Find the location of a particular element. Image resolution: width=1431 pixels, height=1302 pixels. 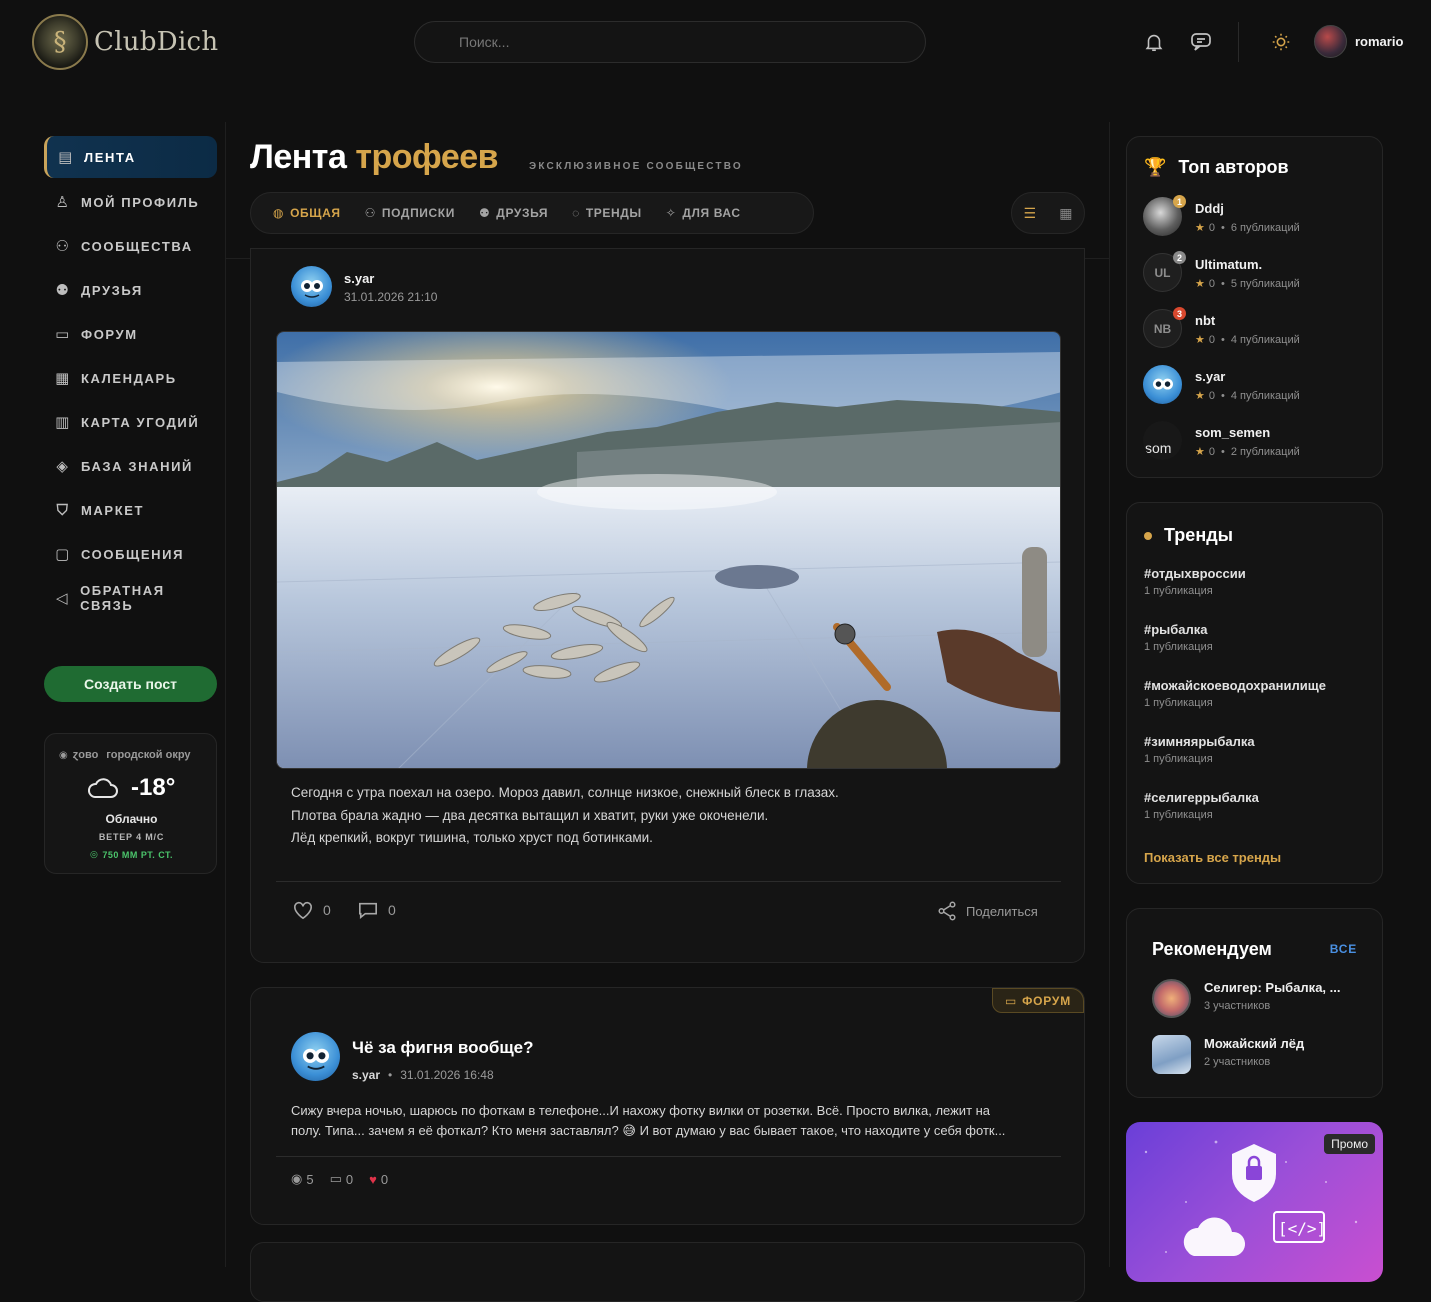

sidebar-item-label: ДРУЗЬЯ is located at coordinates (112, 290).